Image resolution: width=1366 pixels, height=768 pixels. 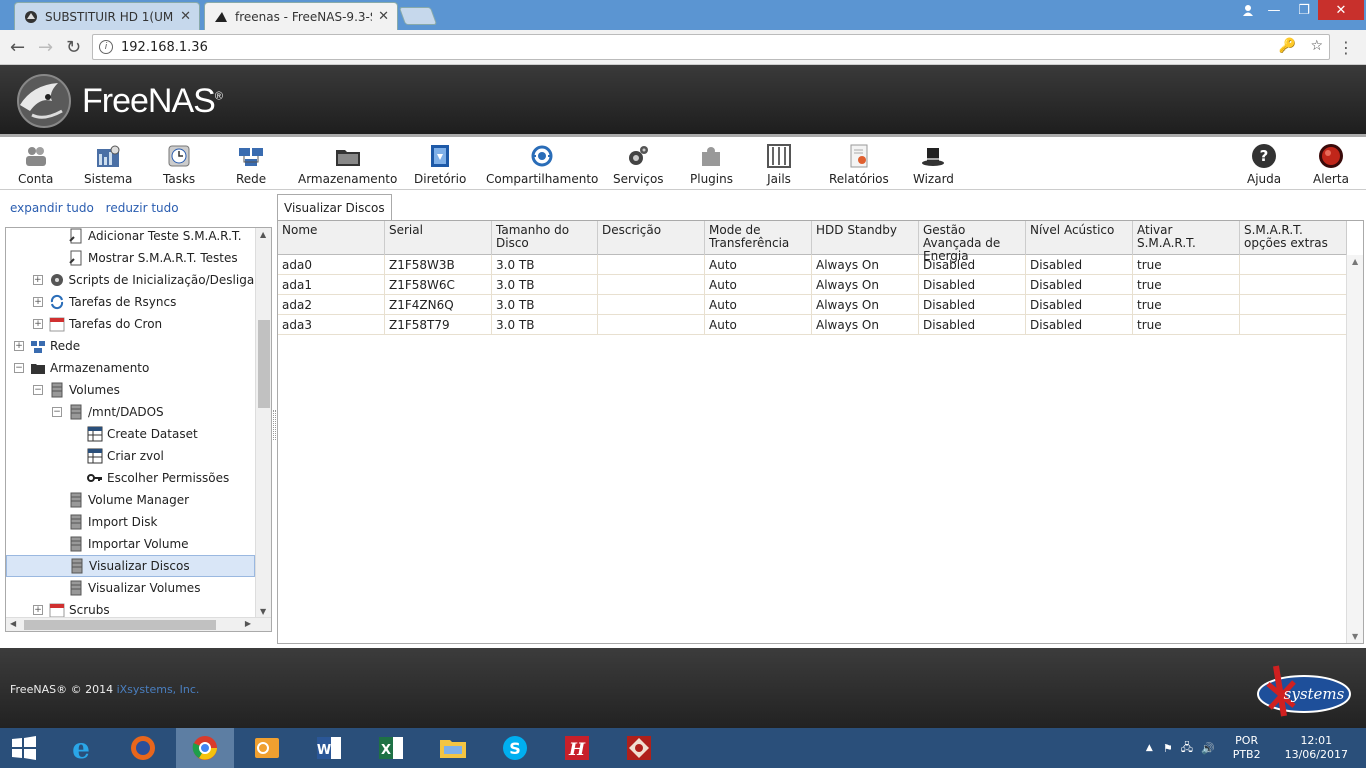 What do you see at coordinates (106, 47) in the screenshot?
I see `info-icon: i` at bounding box center [106, 47].